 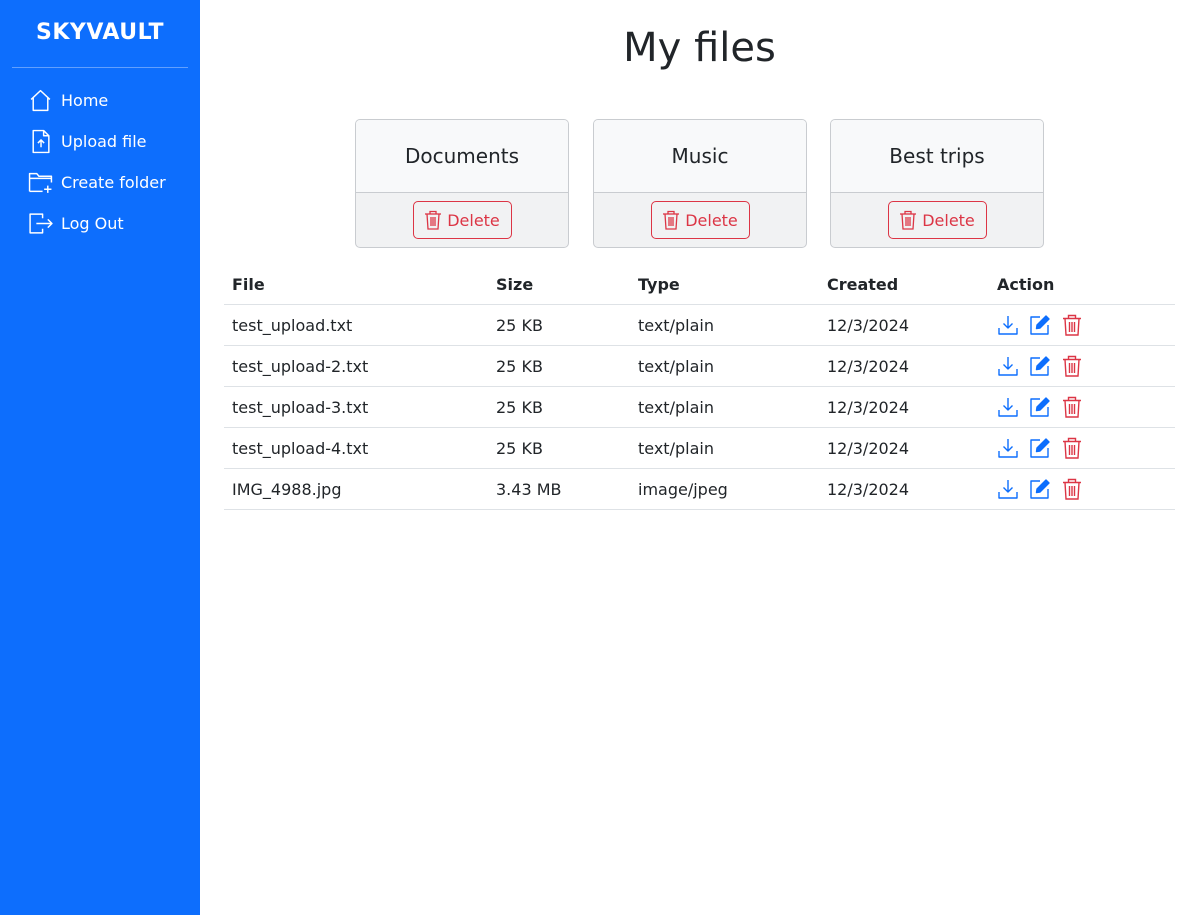 I want to click on folder-card: Documents Delete, so click(x=462, y=183).